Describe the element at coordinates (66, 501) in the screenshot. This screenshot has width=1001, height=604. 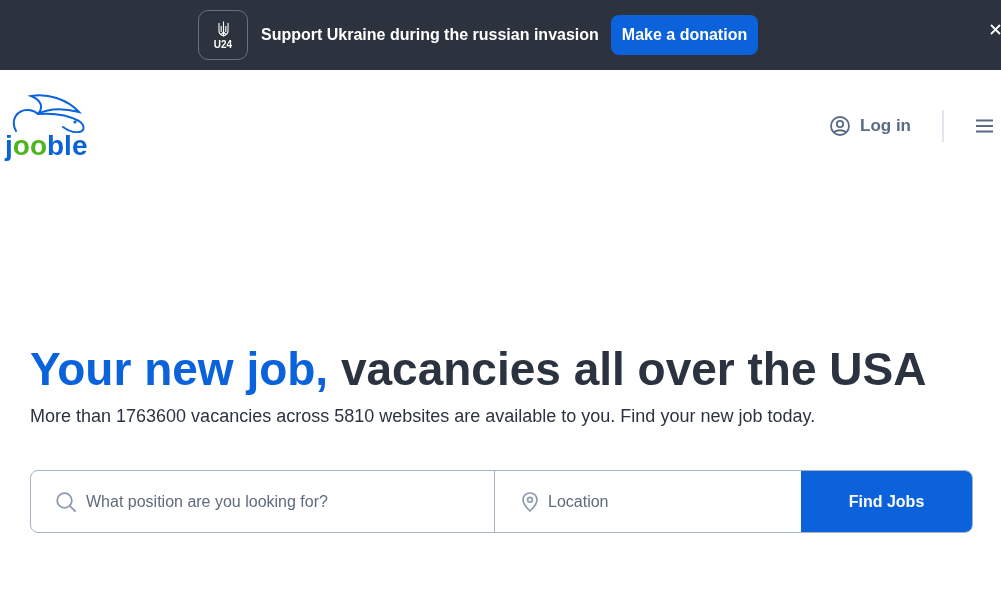
I see `search-icon` at that location.